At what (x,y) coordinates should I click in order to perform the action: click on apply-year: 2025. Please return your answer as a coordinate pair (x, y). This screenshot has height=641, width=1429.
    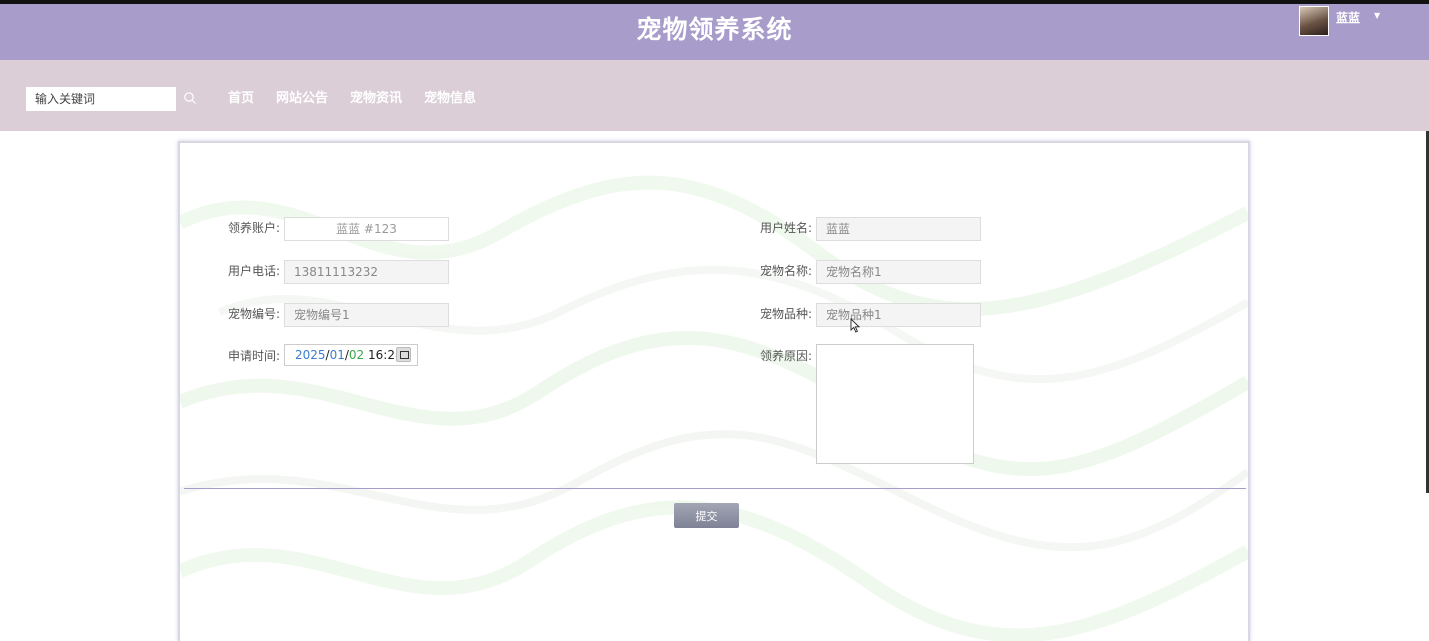
    Looking at the image, I should click on (310, 355).